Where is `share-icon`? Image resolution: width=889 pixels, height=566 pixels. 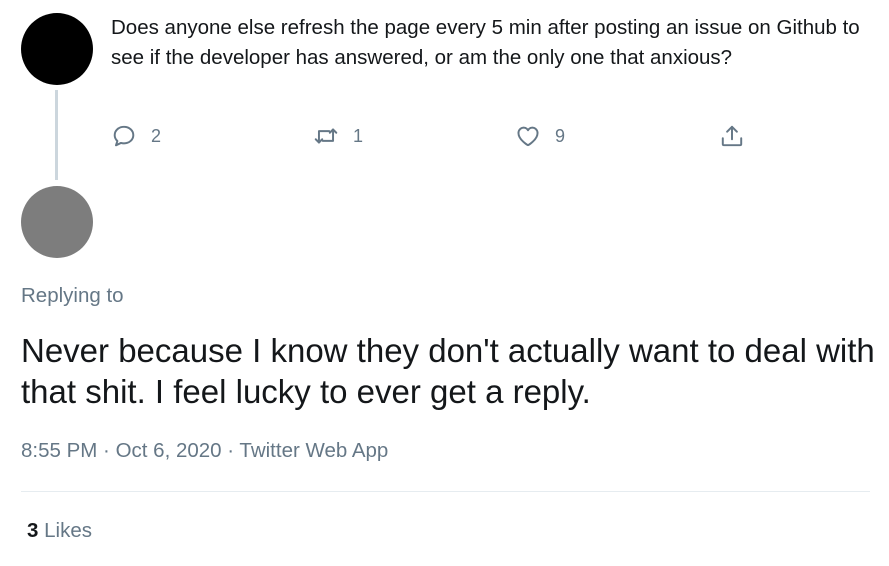 share-icon is located at coordinates (732, 136).